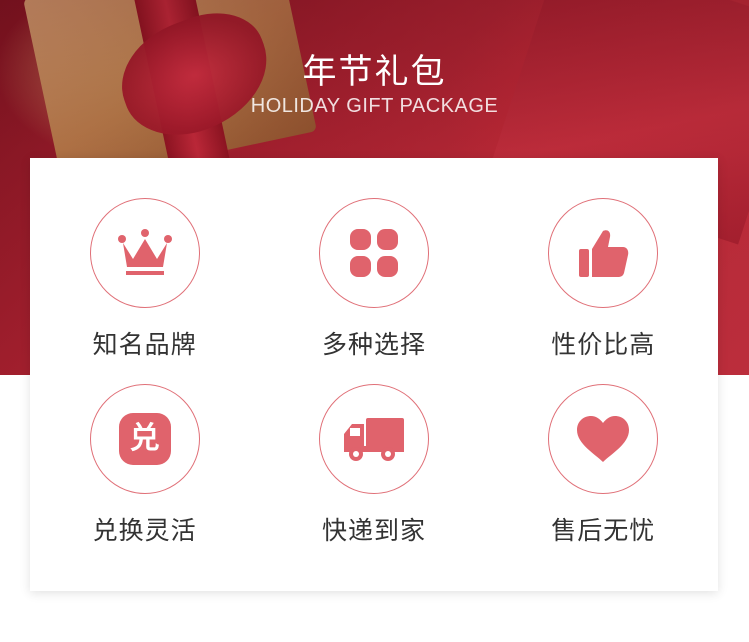 Image resolution: width=749 pixels, height=642 pixels. I want to click on heart-icon, so click(603, 439).